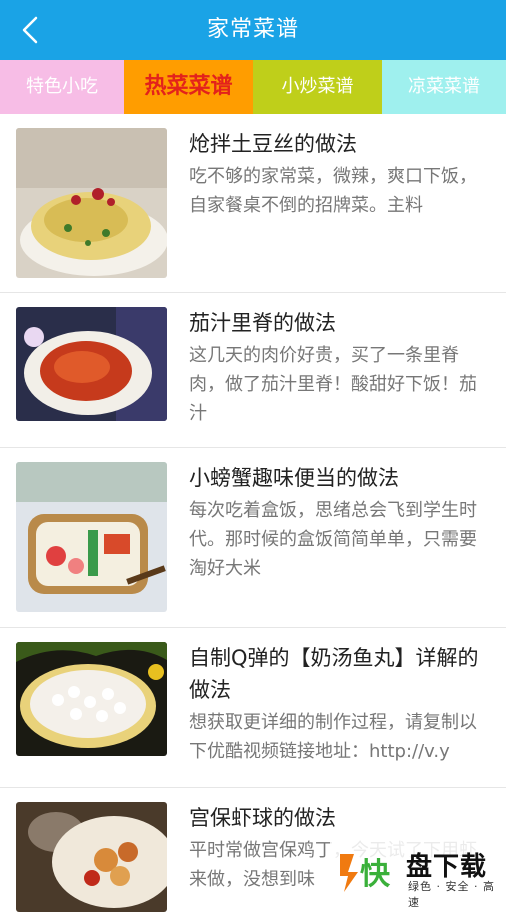 This screenshot has height=918, width=506. What do you see at coordinates (418, 874) in the screenshot?
I see `watermark: 快 盘下载 绿色 · 安全 · 高速` at bounding box center [418, 874].